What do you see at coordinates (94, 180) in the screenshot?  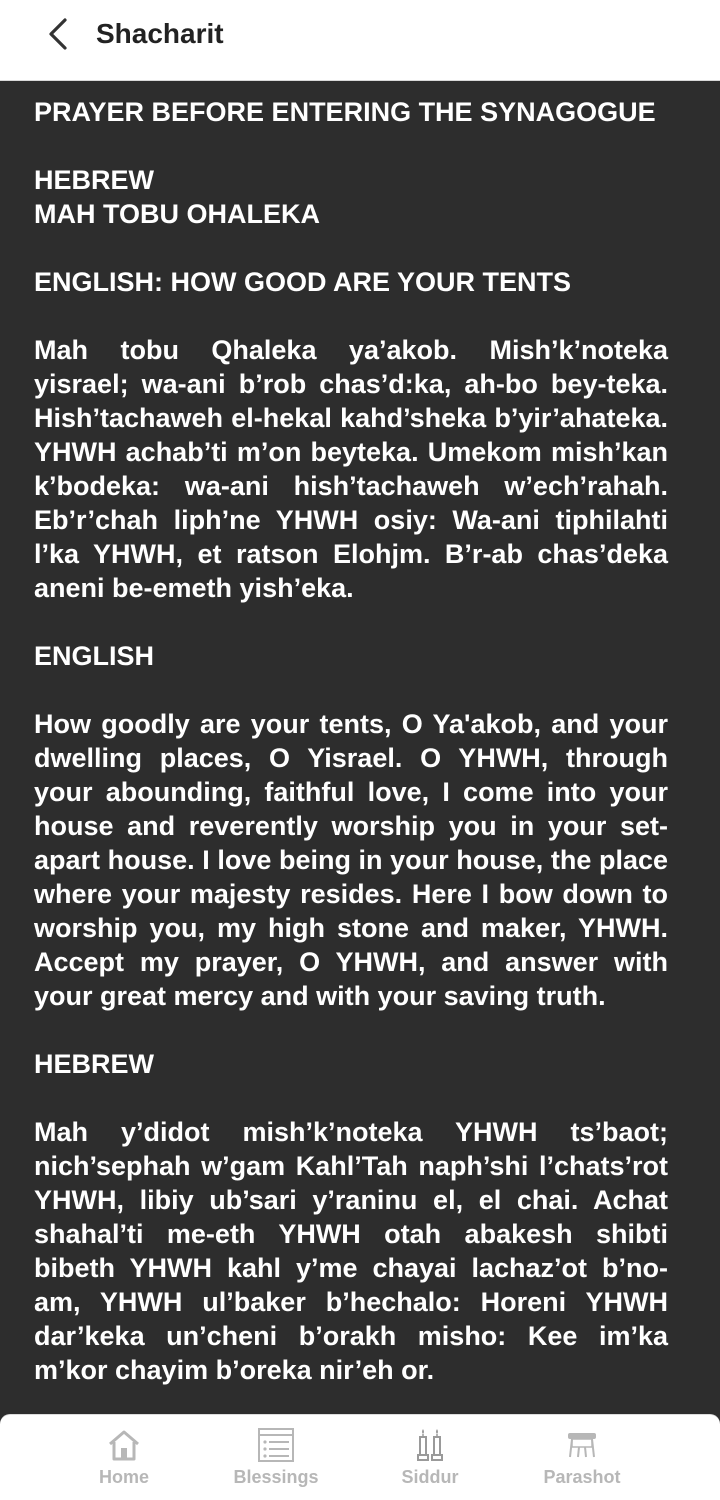 I see `section-label-hebrew: HEBREW` at bounding box center [94, 180].